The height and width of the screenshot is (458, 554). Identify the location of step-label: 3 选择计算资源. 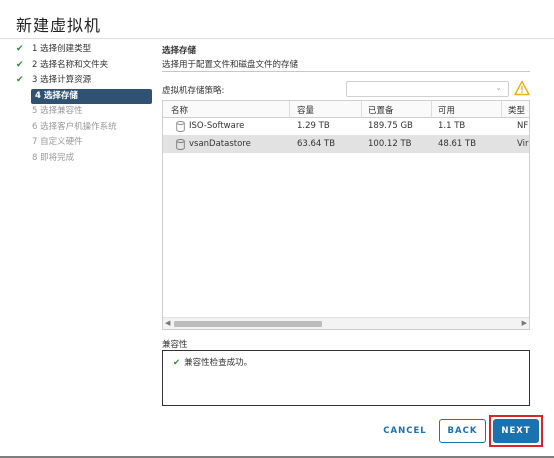
(62, 80).